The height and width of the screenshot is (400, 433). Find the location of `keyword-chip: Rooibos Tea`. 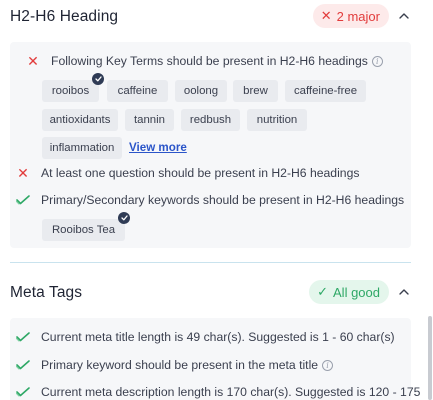

keyword-chip: Rooibos Tea is located at coordinates (86, 226).